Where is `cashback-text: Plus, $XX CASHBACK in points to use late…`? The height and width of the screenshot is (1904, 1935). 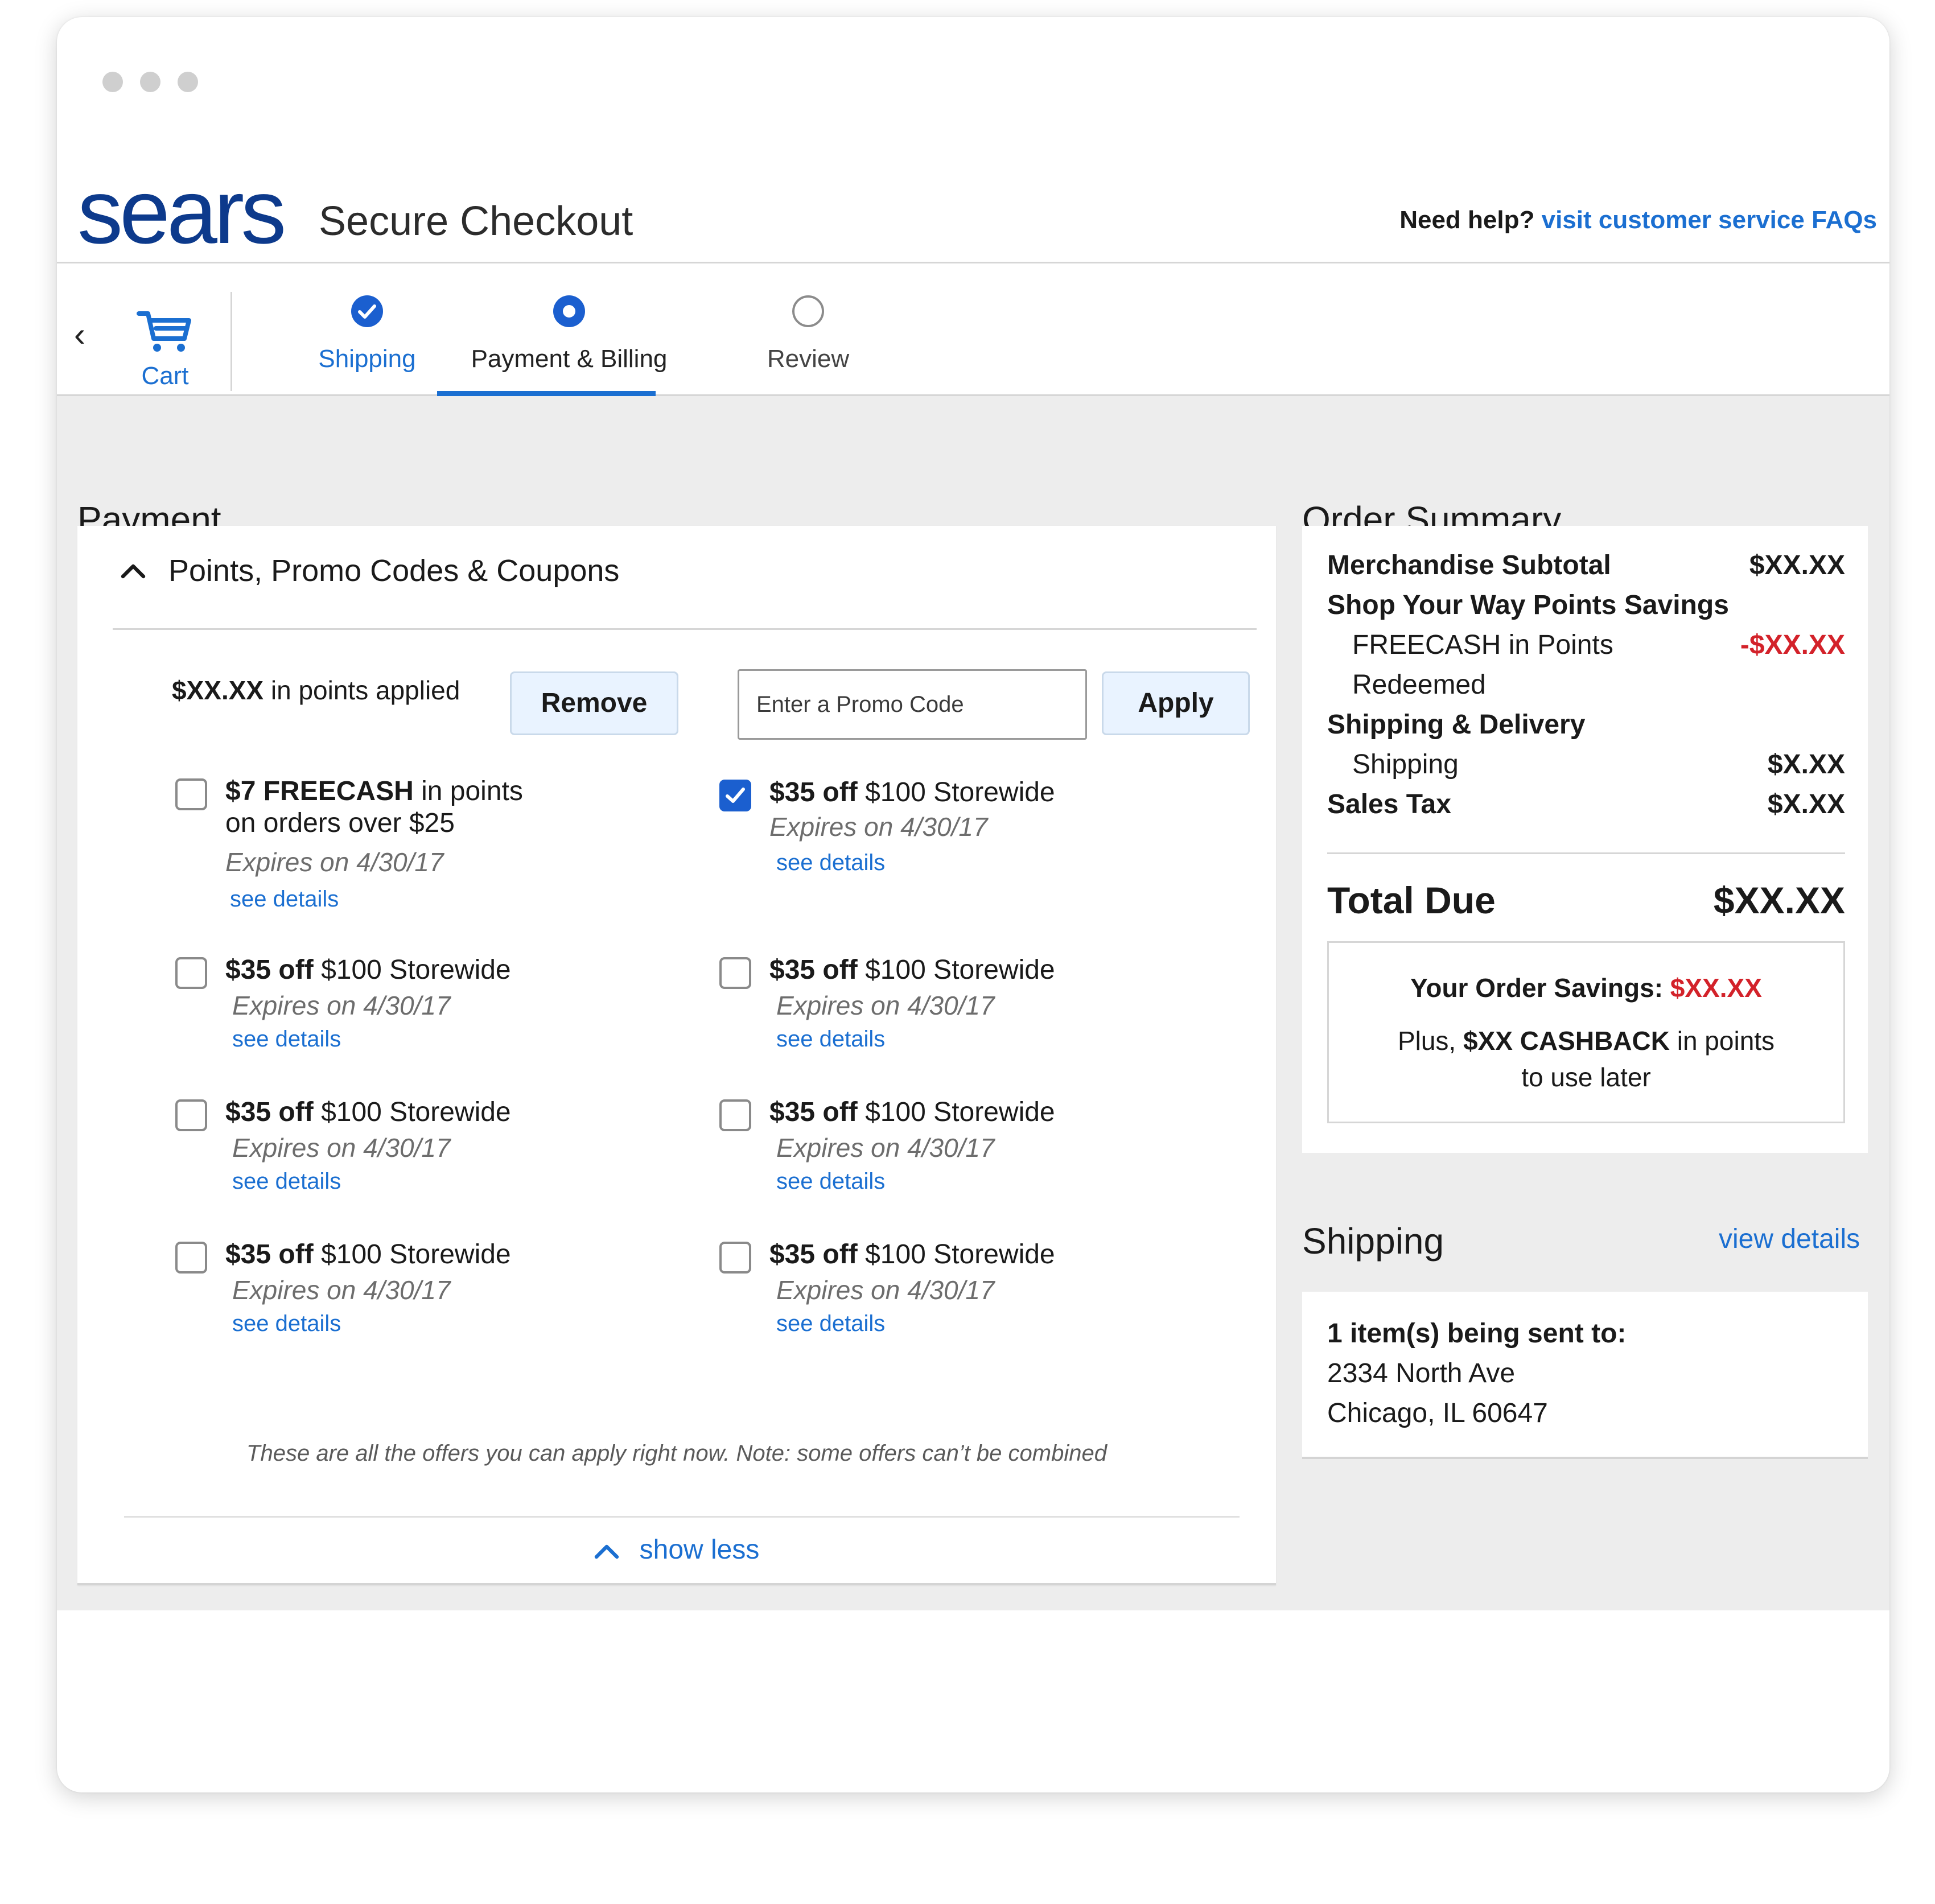 cashback-text: Plus, $XX CASHBACK in points to use late… is located at coordinates (1586, 1059).